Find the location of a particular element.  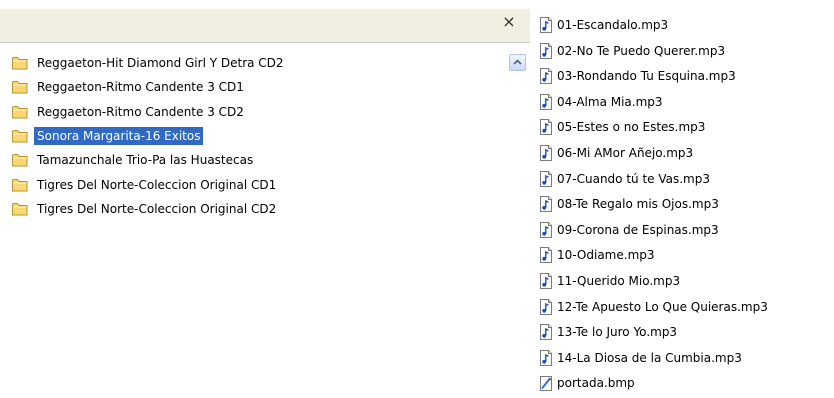

file-item: 02-No Te Puedo Querer.mp3 is located at coordinates (631, 51).